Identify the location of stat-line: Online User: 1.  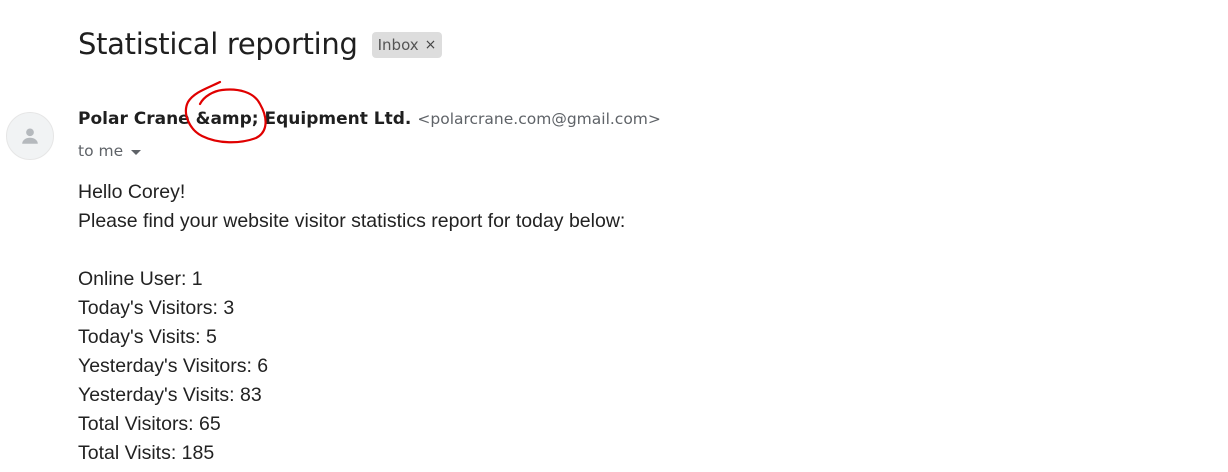
(140, 279).